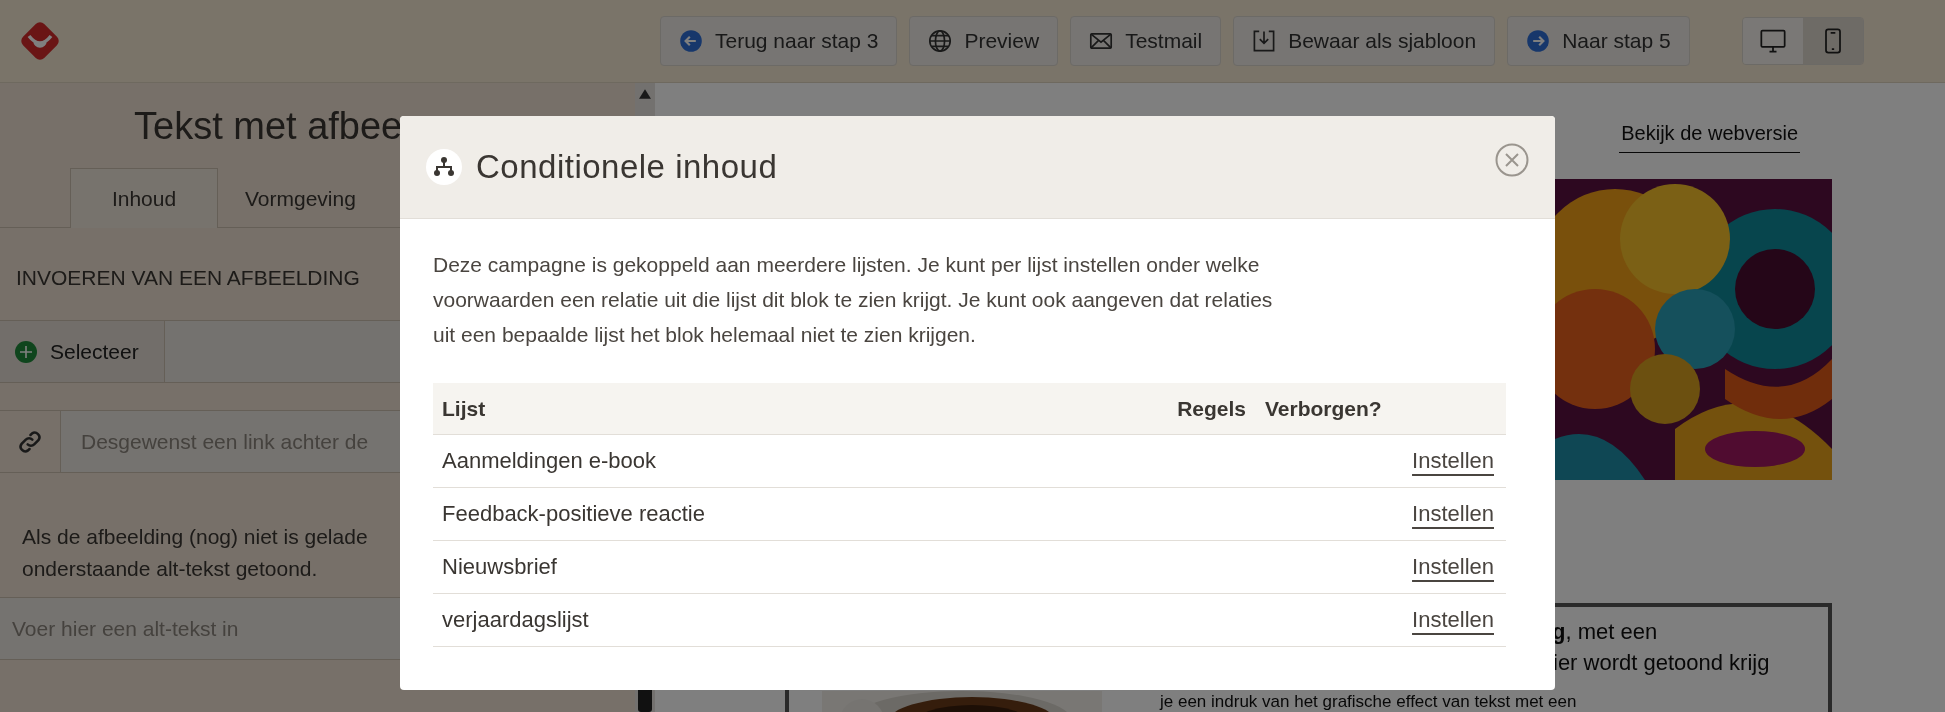 The width and height of the screenshot is (1945, 712). What do you see at coordinates (573, 514) in the screenshot?
I see `table-cell-text: Feedback-positieve reactie` at bounding box center [573, 514].